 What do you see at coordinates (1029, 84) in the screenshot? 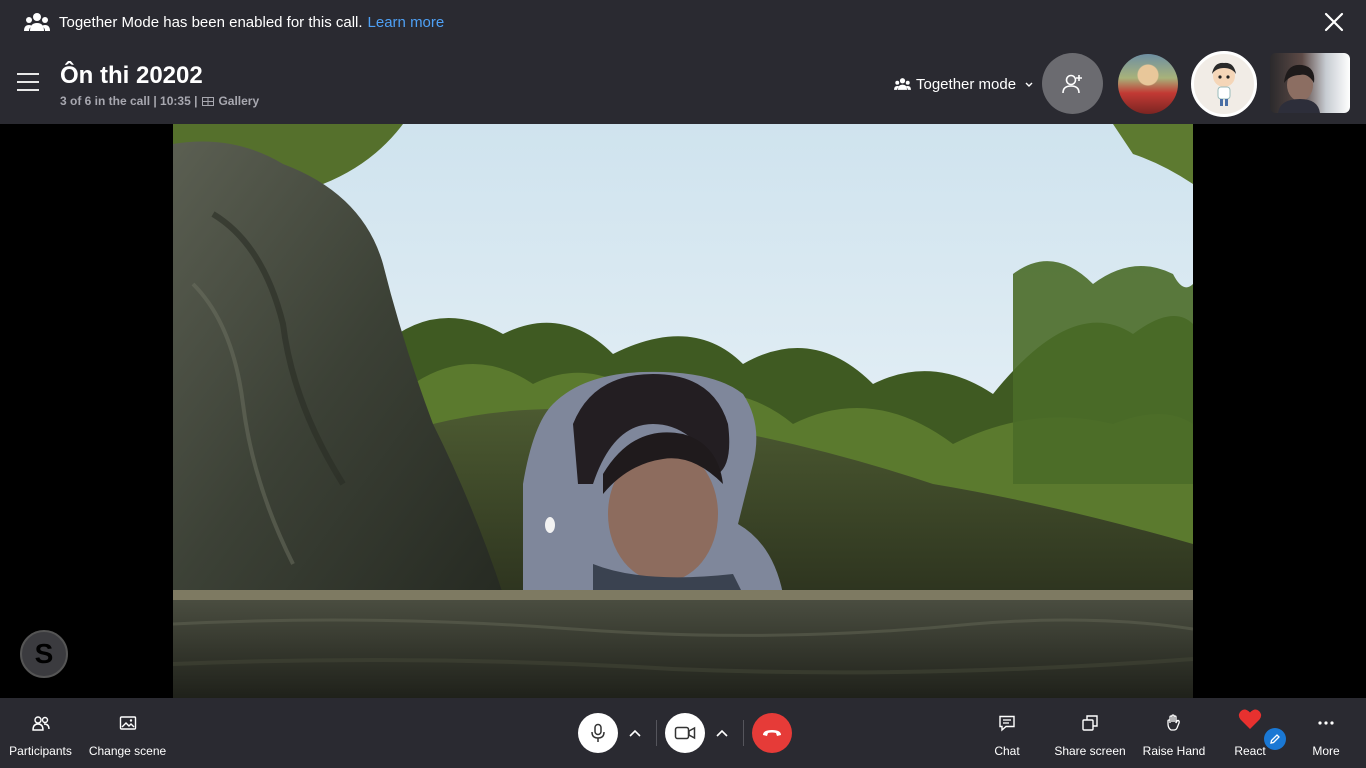
I see `chevron-down-icon` at bounding box center [1029, 84].